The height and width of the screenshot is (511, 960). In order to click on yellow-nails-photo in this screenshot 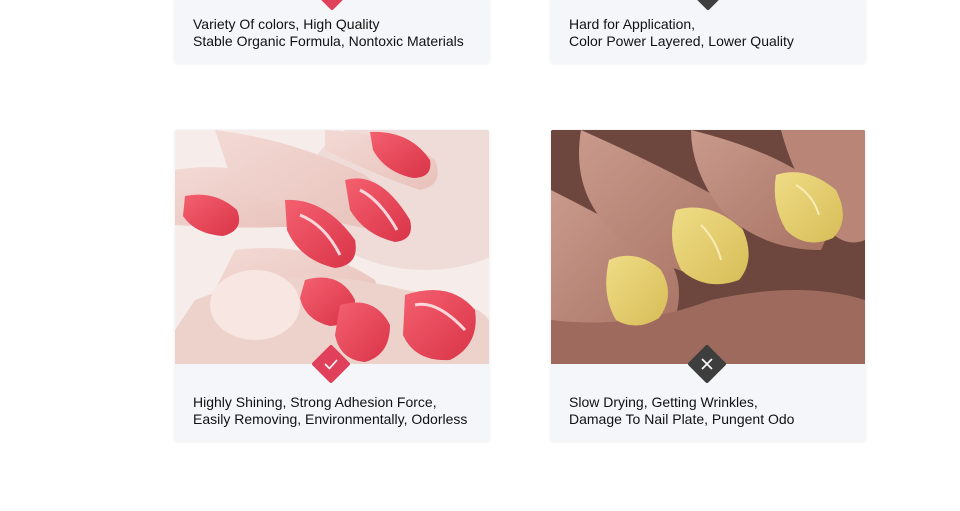, I will do `click(708, 247)`.